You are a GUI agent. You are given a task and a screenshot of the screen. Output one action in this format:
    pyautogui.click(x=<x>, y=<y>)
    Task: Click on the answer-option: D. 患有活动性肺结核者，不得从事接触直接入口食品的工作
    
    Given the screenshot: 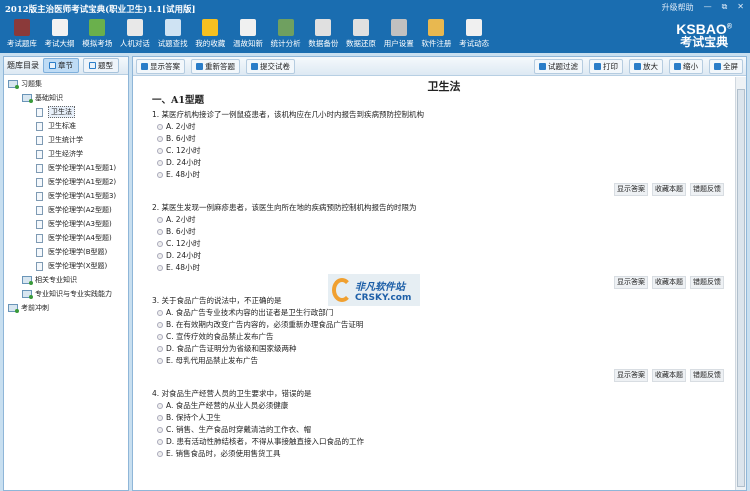 What is the action you would take?
    pyautogui.click(x=444, y=442)
    